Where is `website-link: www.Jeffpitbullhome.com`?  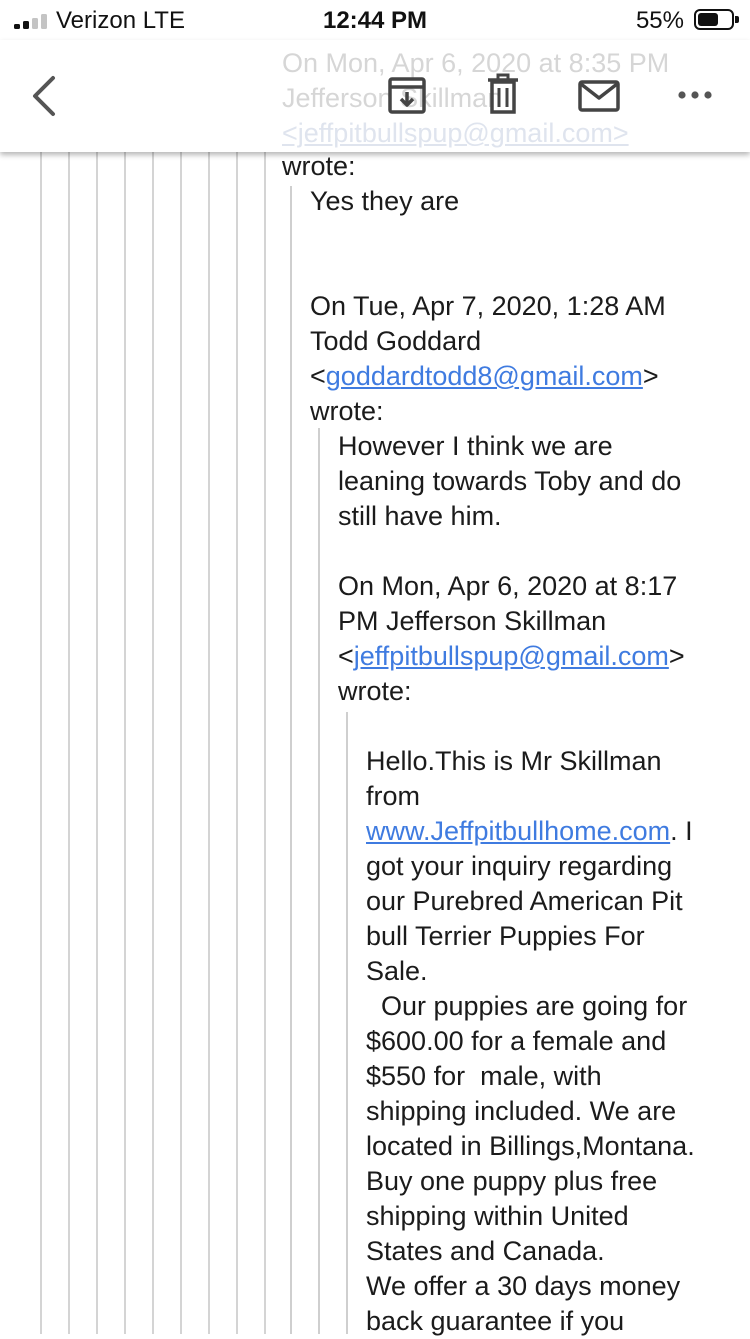
website-link: www.Jeffpitbullhome.com is located at coordinates (518, 831).